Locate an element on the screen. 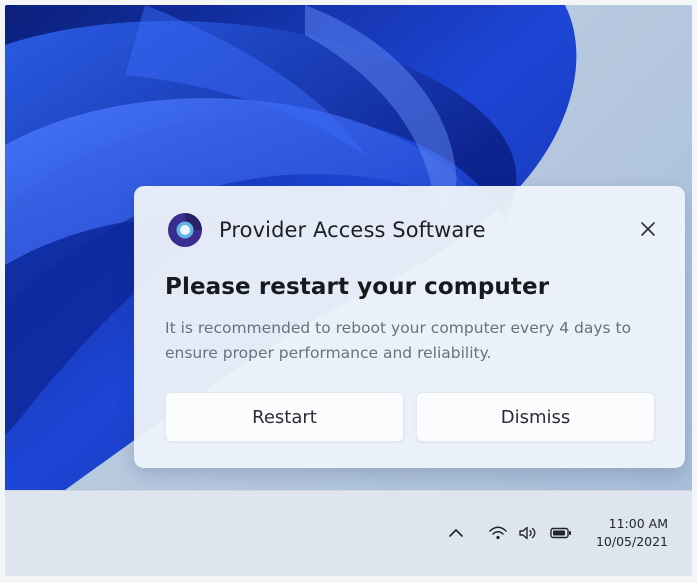  app-logo-icon is located at coordinates (185, 230).